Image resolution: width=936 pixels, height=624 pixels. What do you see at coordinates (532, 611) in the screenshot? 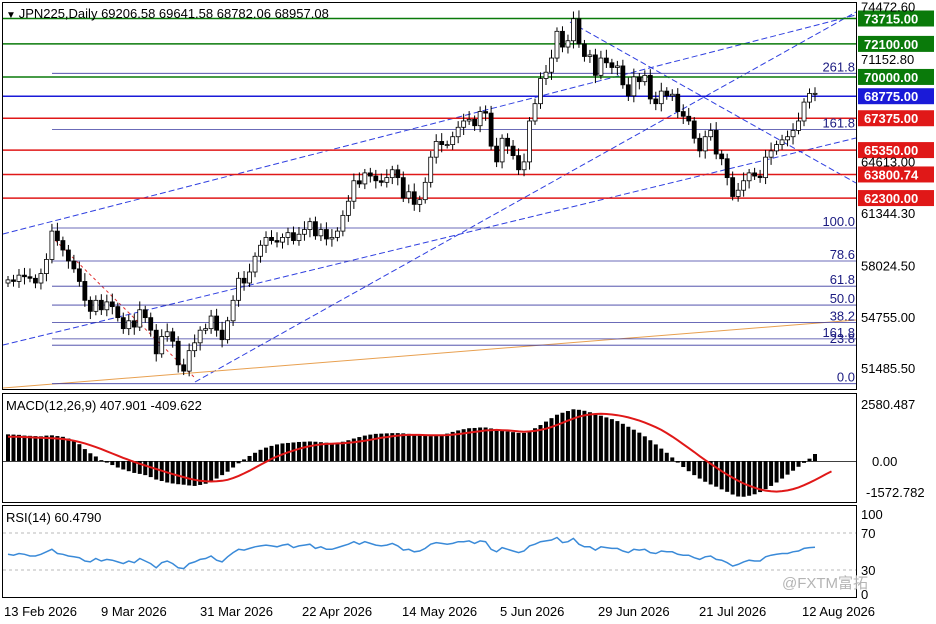
I see `x-label-5: 5 Jun 2026` at bounding box center [532, 611].